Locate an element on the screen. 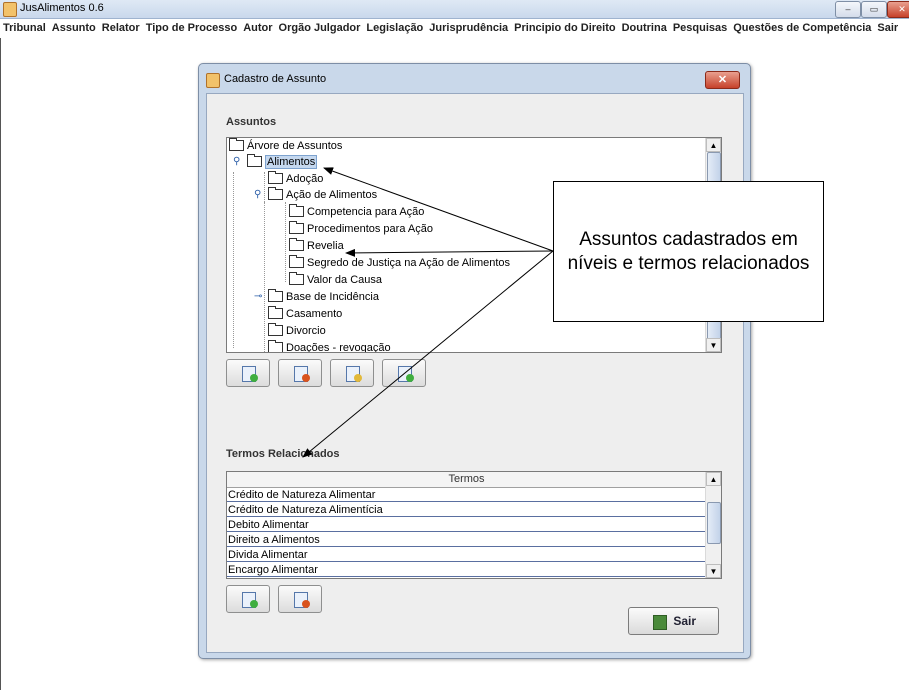 Image resolution: width=909 pixels, height=690 pixels. tree-node: Procedimentos para Ação is located at coordinates (361, 228).